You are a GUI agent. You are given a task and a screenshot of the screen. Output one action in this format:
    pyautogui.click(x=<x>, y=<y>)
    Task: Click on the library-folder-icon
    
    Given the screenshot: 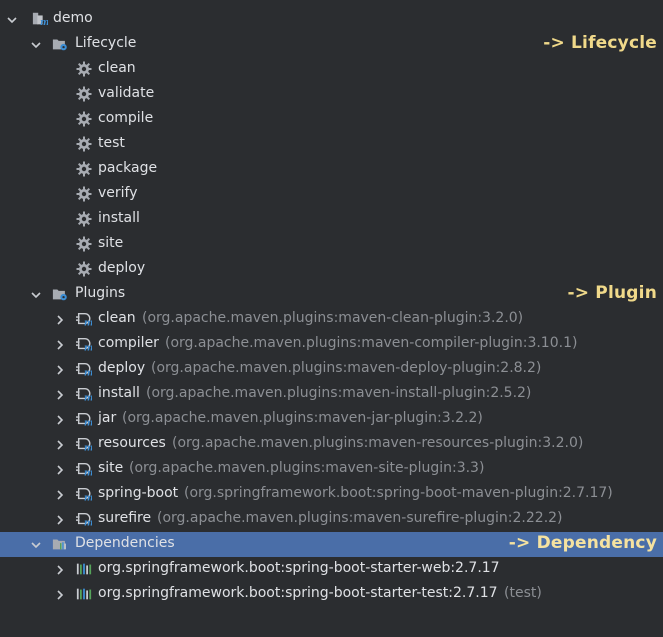 What is the action you would take?
    pyautogui.click(x=60, y=544)
    